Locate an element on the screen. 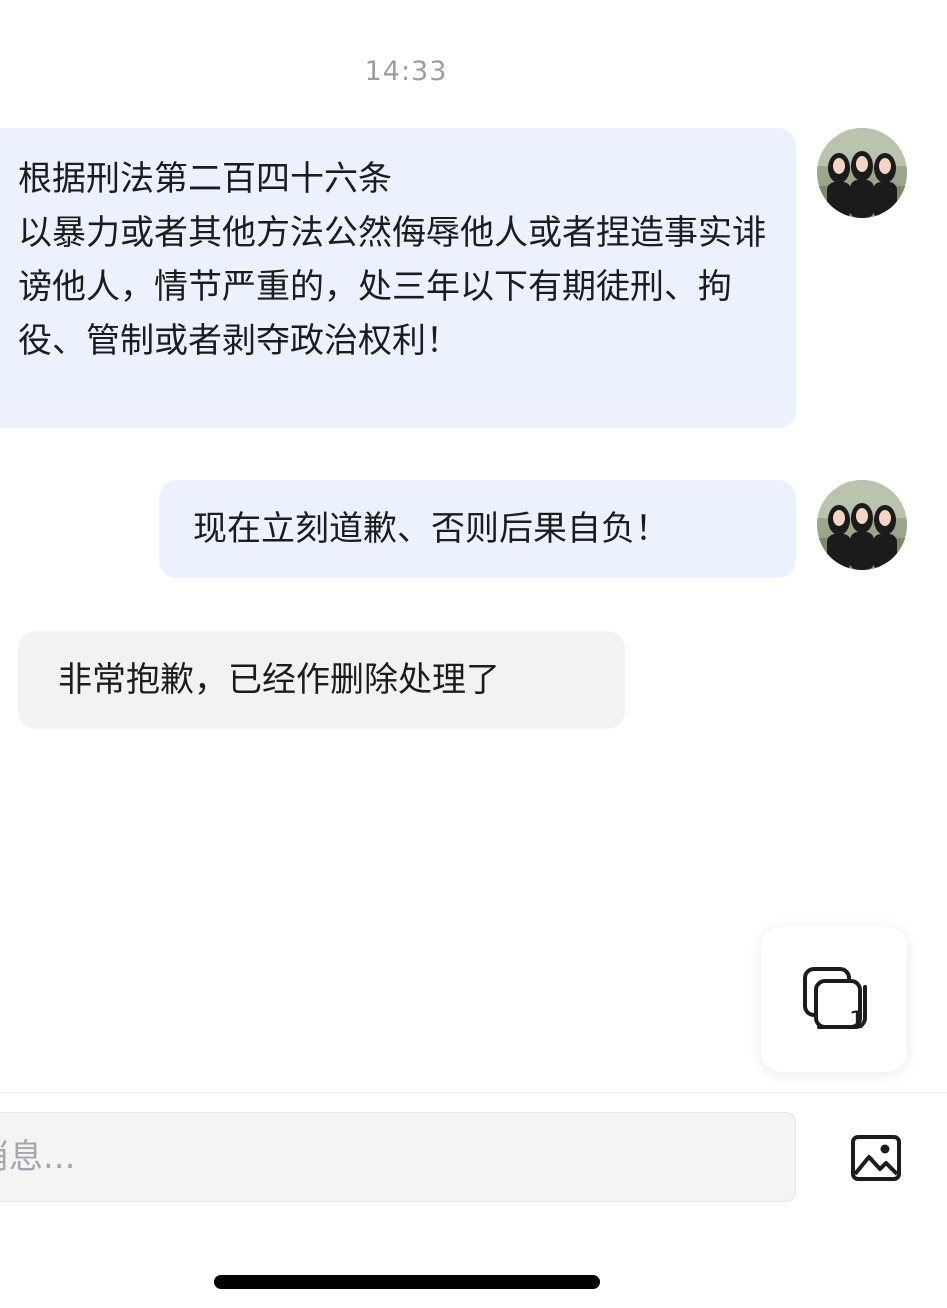 This screenshot has width=947, height=1308. image-picker-button is located at coordinates (876, 1158).